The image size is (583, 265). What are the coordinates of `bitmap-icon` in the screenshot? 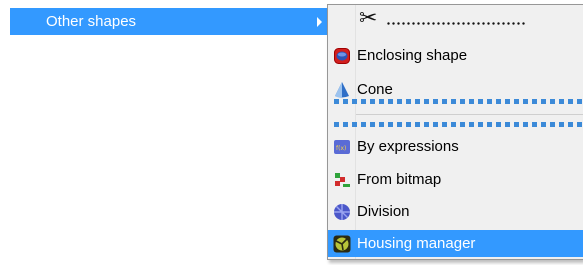 It's located at (342, 180).